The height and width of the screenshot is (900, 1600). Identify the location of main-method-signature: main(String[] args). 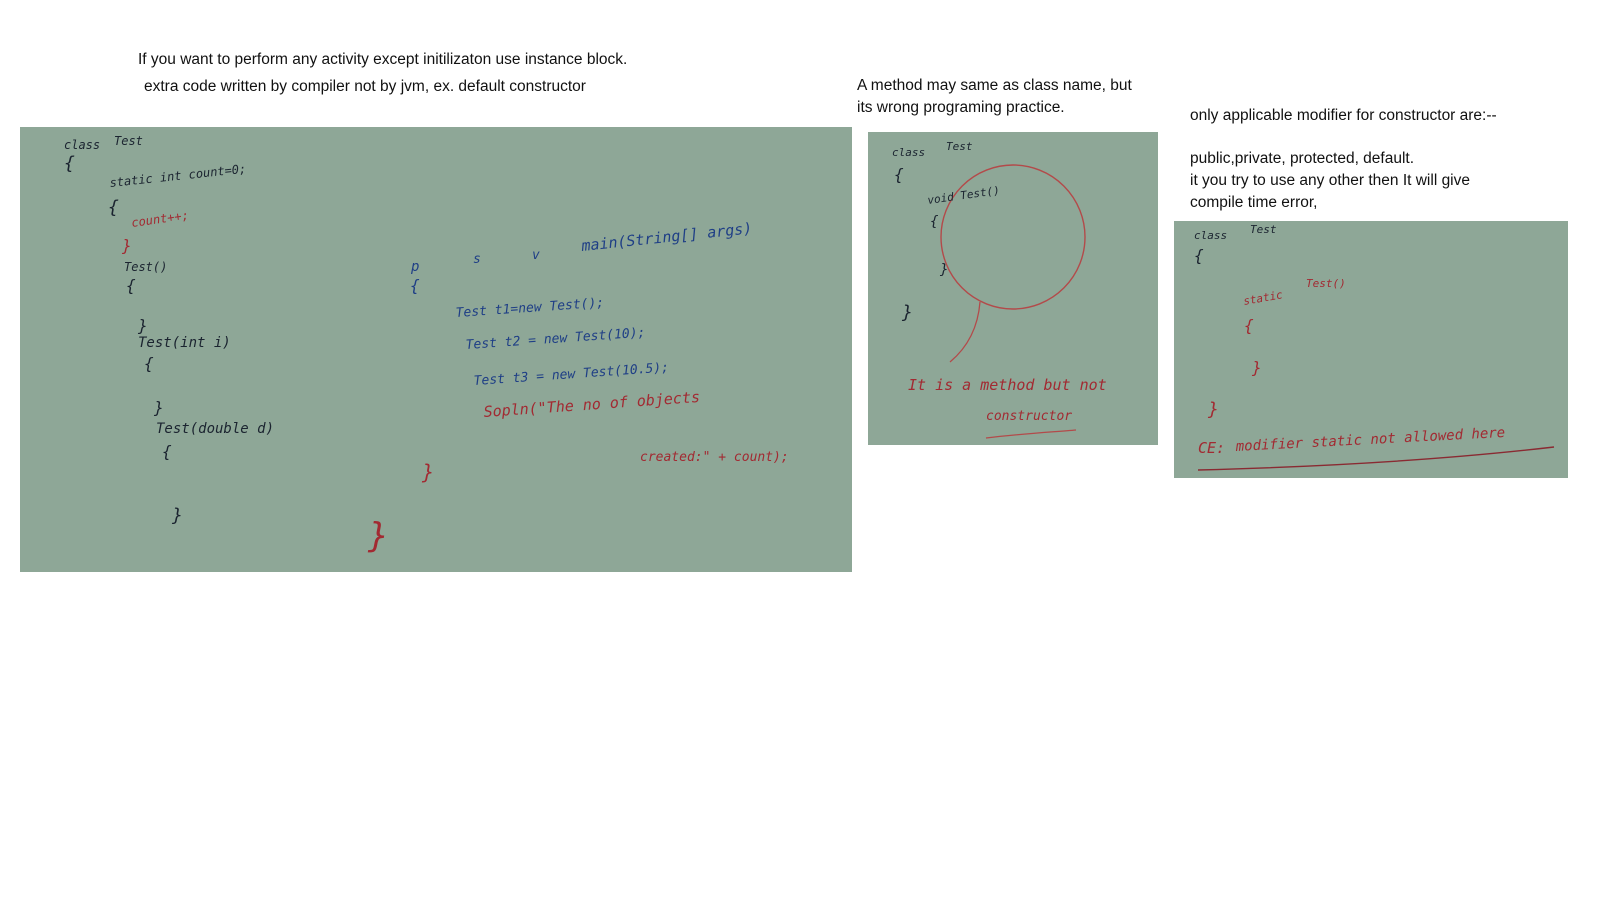
(667, 237).